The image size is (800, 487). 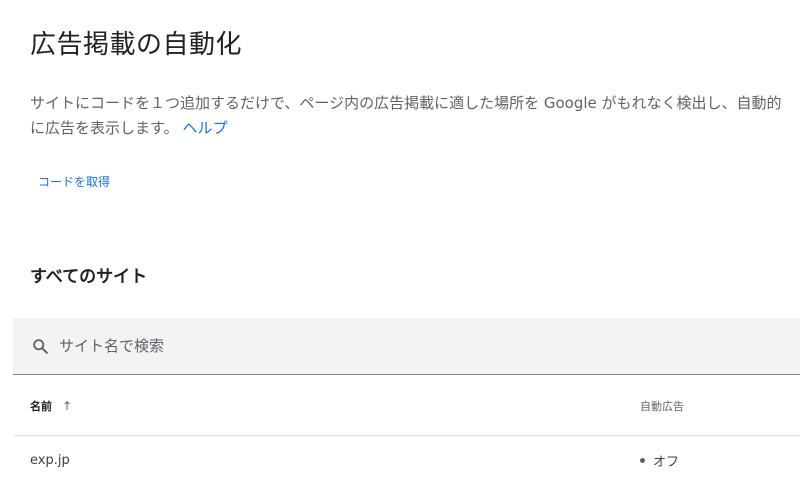 What do you see at coordinates (136, 45) in the screenshot?
I see `page-title: 広告掲載の自動化` at bounding box center [136, 45].